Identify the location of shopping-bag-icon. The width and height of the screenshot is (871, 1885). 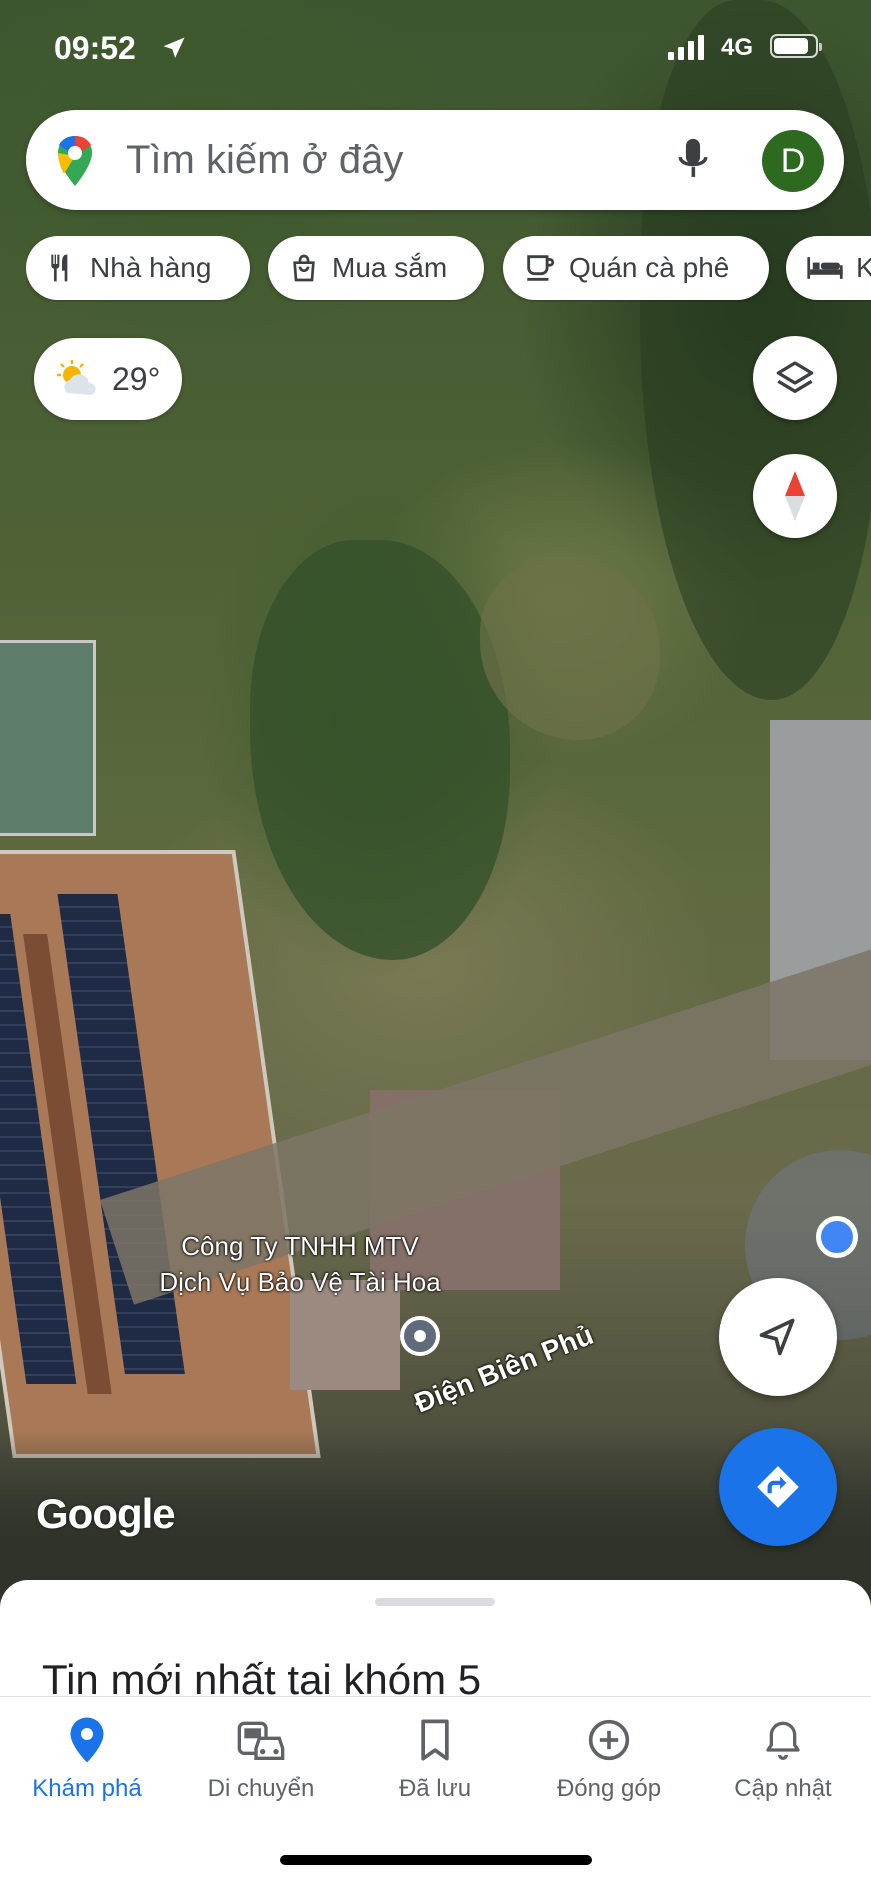
(304, 268).